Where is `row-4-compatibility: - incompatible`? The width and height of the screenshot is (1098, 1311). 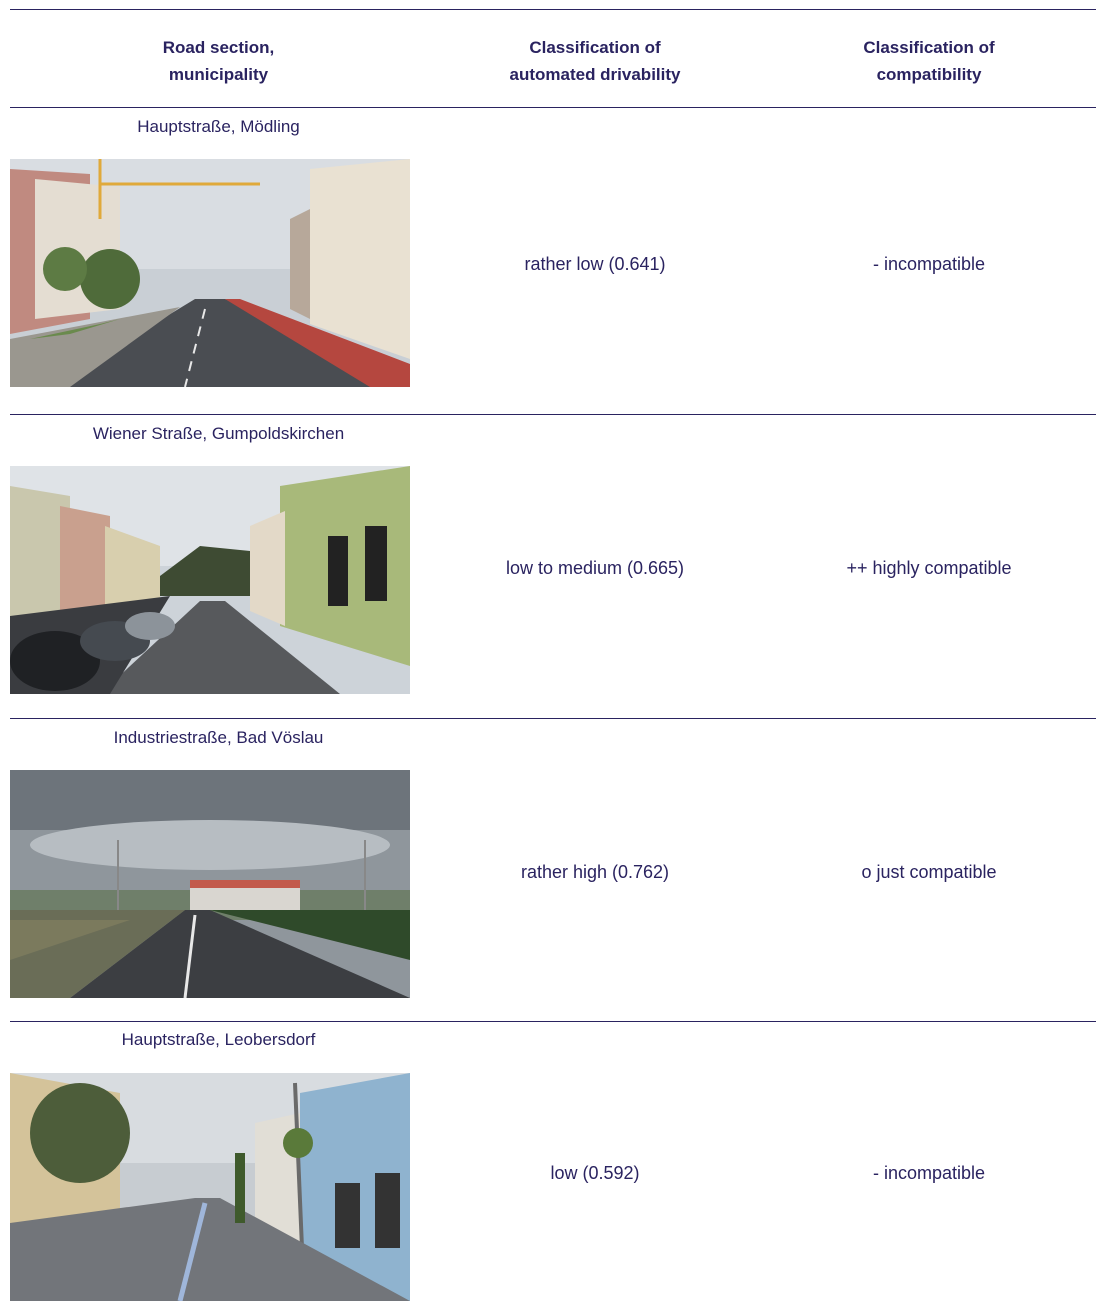
row-4-compatibility: - incompatible is located at coordinates (929, 1173).